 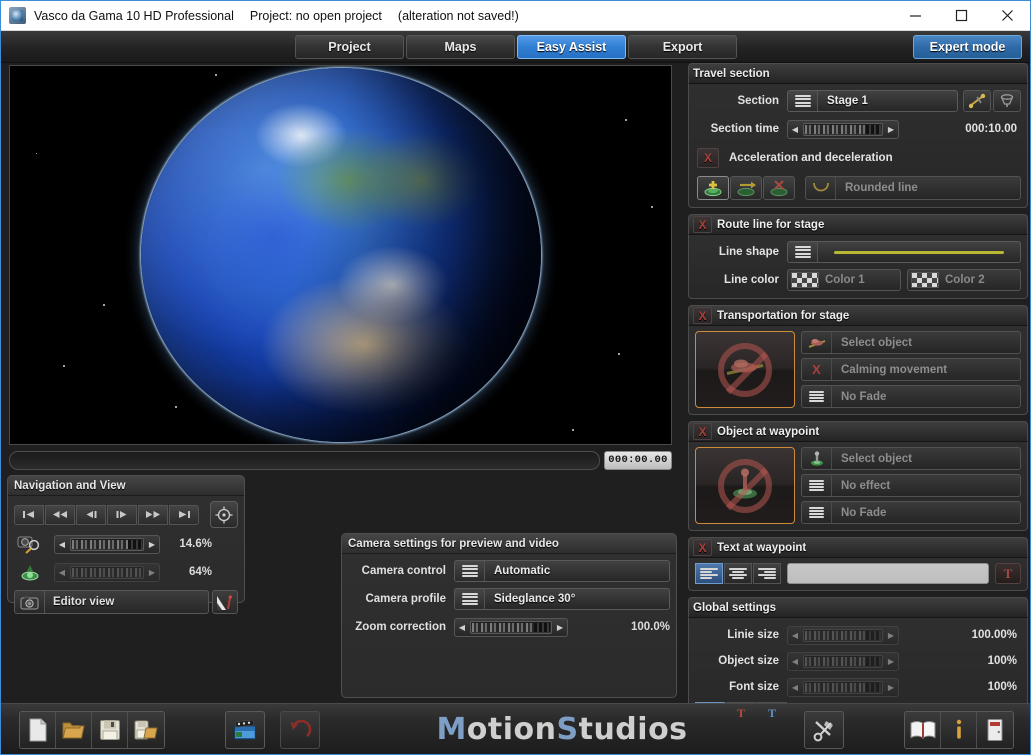 What do you see at coordinates (62, 544) in the screenshot?
I see `zoom-slider-left-arrow: ◀` at bounding box center [62, 544].